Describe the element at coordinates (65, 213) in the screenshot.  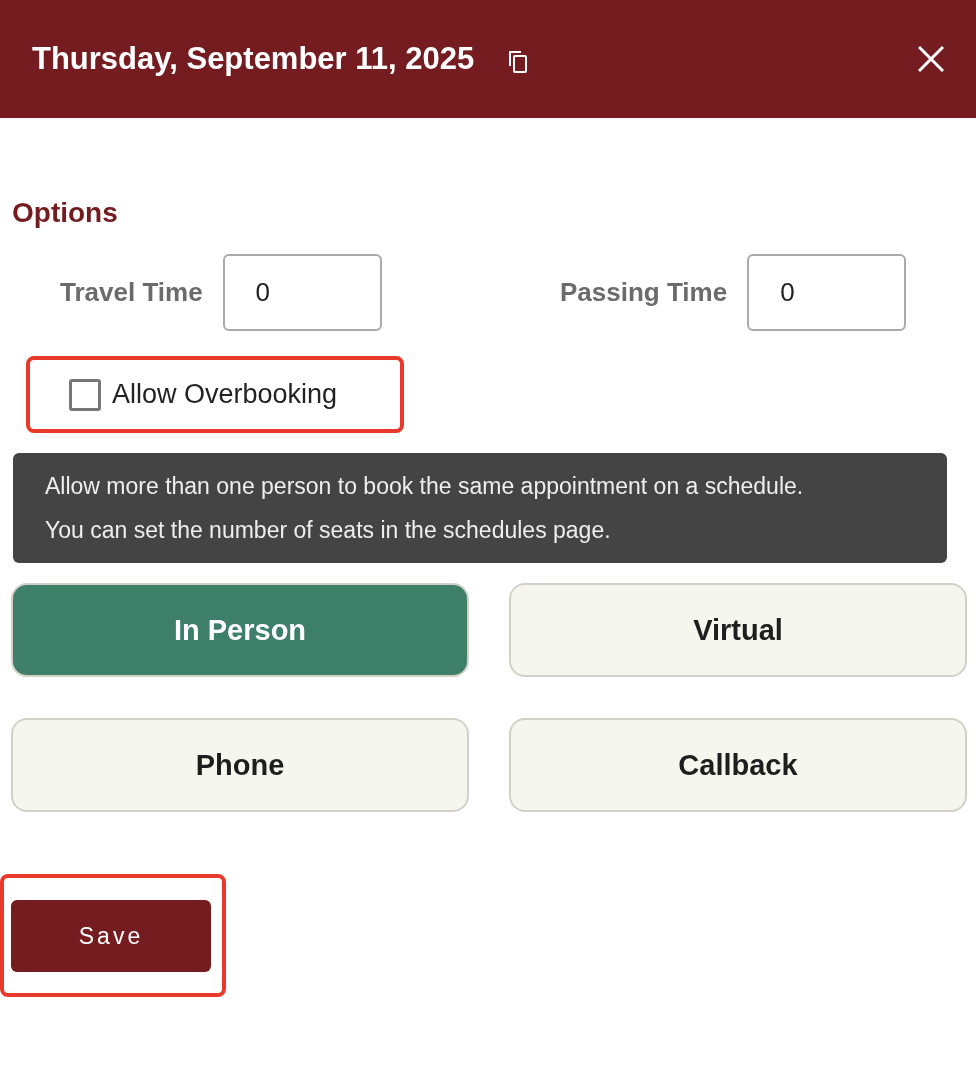
I see `section-heading: Options` at that location.